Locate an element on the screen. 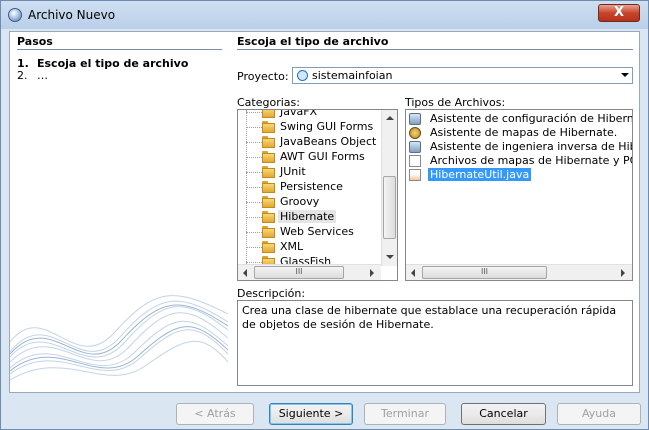 This screenshot has height=430, width=649. file-type-label: HibernateUtil.java is located at coordinates (480, 174).